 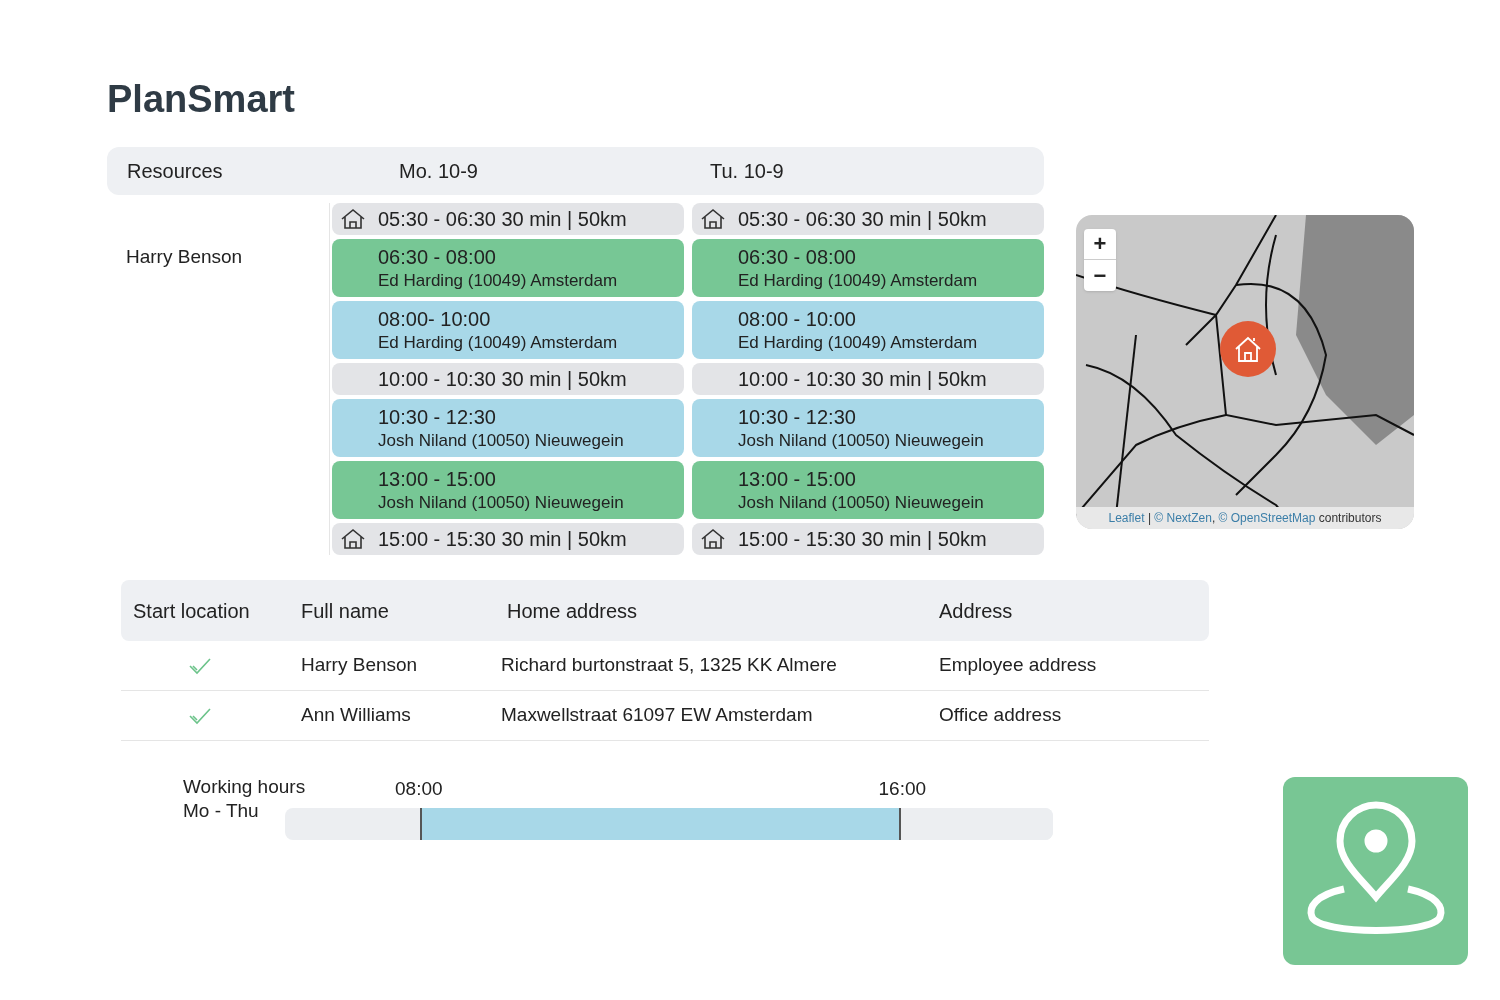 I want to click on zoom-out-button: −, so click(x=1100, y=275).